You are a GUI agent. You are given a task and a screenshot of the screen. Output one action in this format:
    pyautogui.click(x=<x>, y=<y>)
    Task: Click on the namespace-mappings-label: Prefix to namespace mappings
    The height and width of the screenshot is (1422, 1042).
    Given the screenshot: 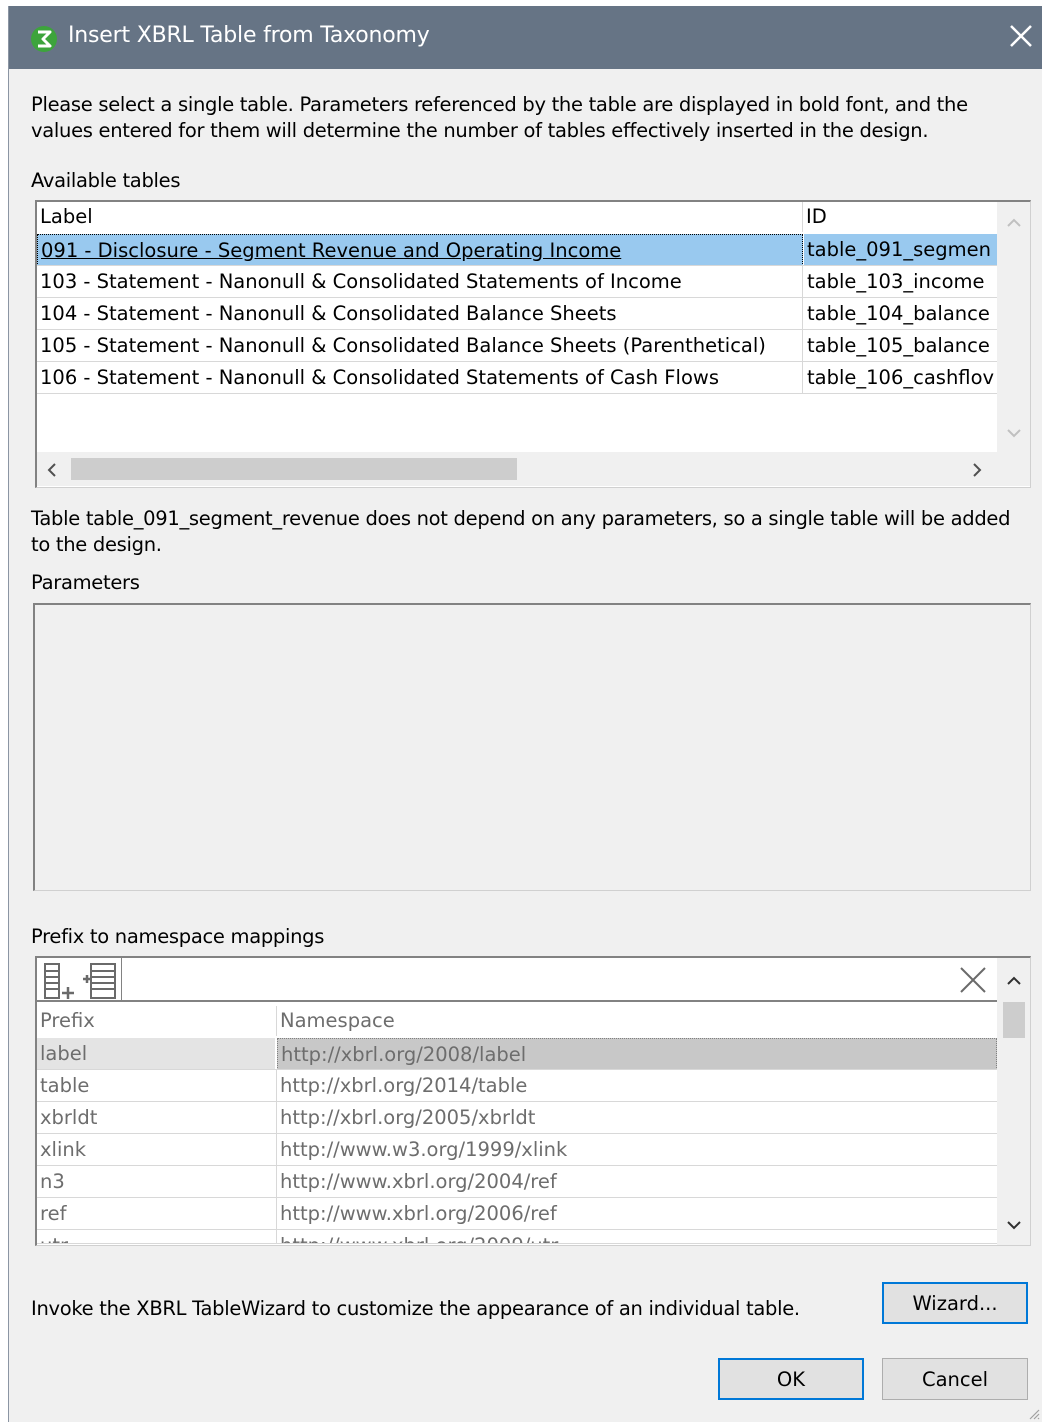 What is the action you would take?
    pyautogui.click(x=178, y=936)
    